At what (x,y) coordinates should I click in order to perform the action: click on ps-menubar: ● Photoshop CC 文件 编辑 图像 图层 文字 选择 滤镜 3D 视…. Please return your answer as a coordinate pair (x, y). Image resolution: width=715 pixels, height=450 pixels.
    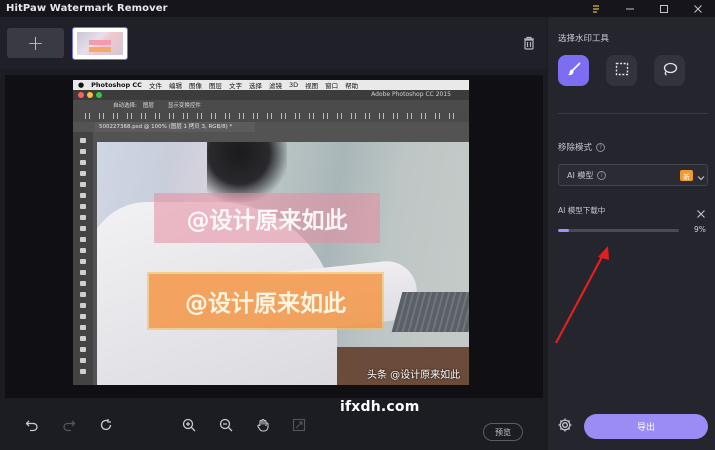
    Looking at the image, I should click on (271, 85).